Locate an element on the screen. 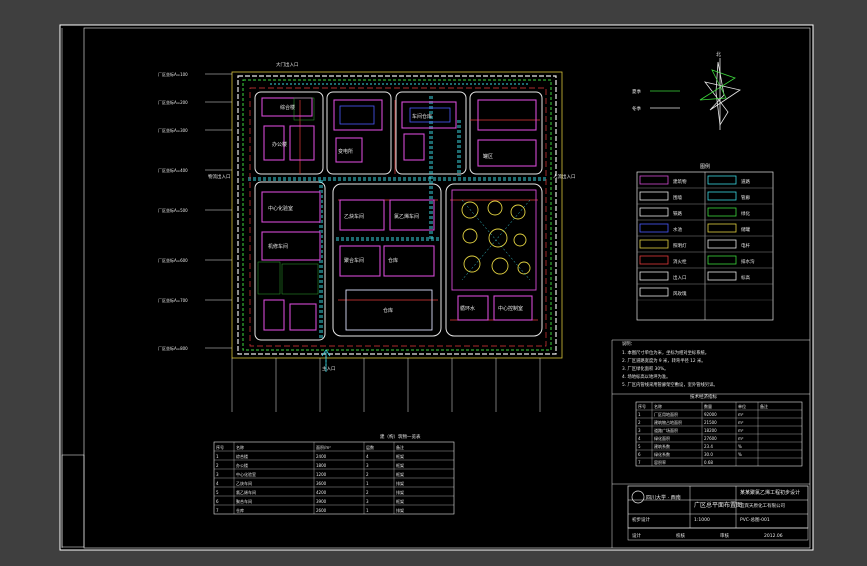 This screenshot has width=867, height=566. legend-item: 水池 is located at coordinates (677, 229).